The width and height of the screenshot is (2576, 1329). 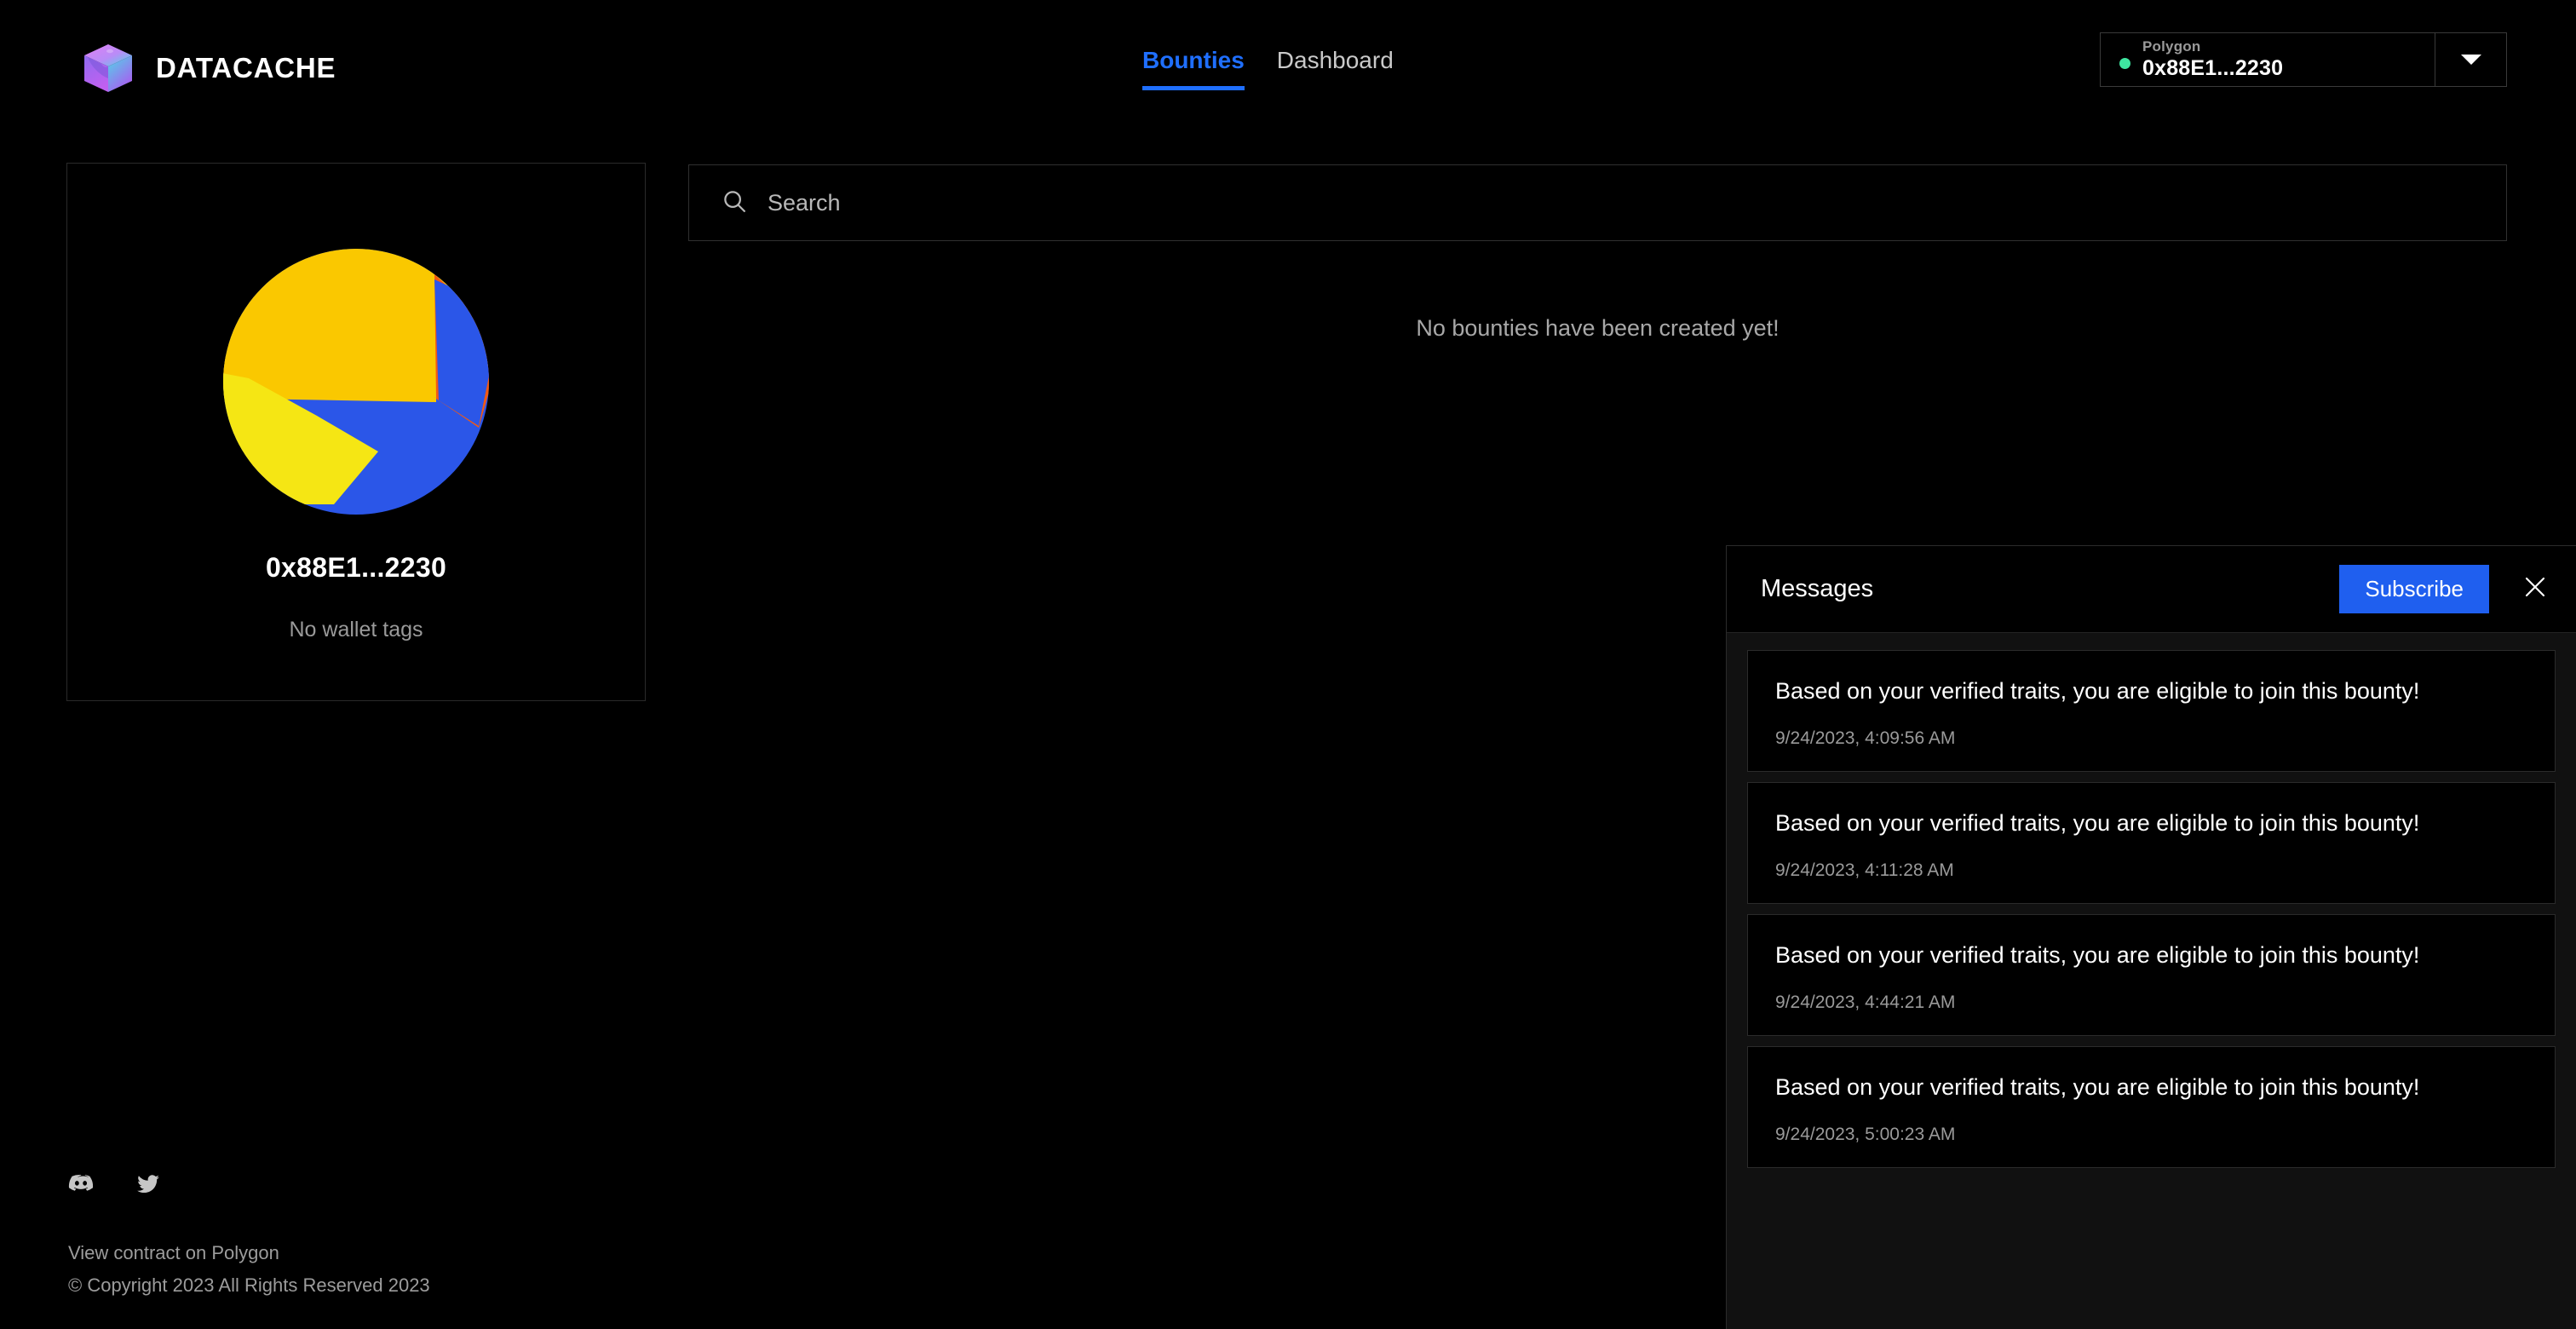 What do you see at coordinates (148, 1186) in the screenshot?
I see `twitter-icon` at bounding box center [148, 1186].